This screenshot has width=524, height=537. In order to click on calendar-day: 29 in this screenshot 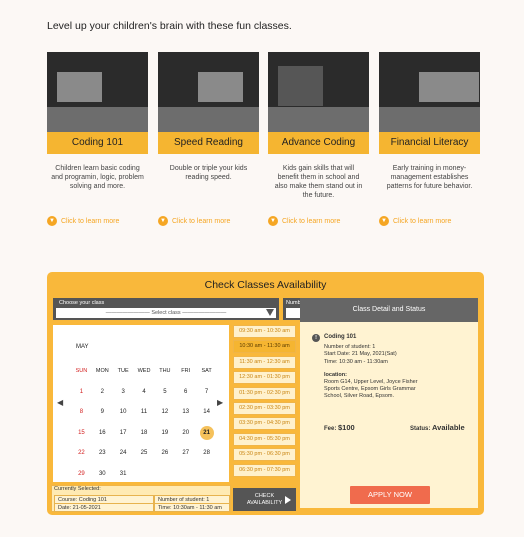, I will do `click(81, 474)`.